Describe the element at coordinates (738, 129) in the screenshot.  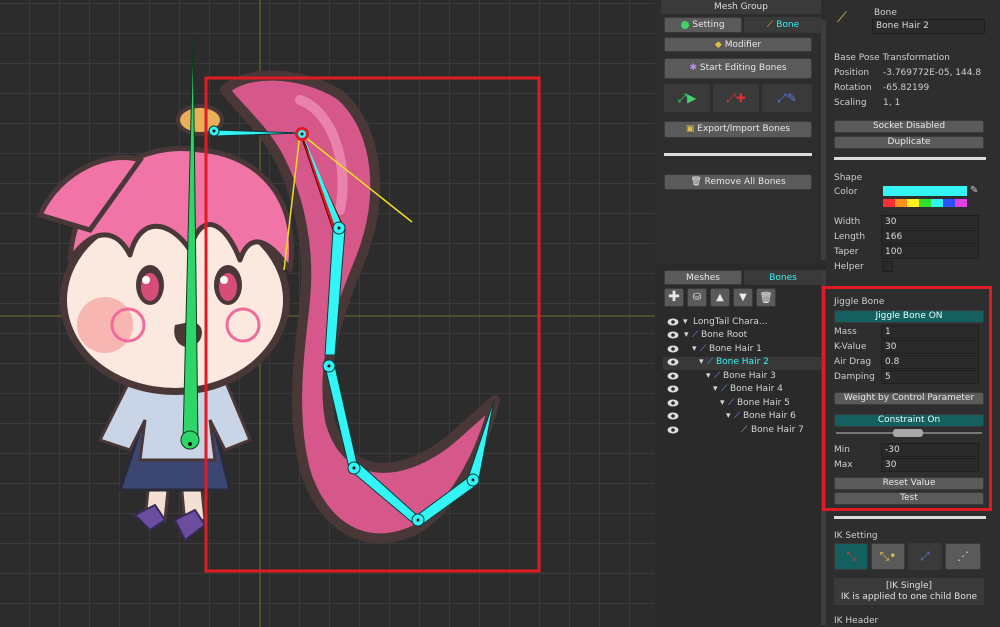
I see `export-import-bones-button: ▣ Export/Import Bones` at that location.